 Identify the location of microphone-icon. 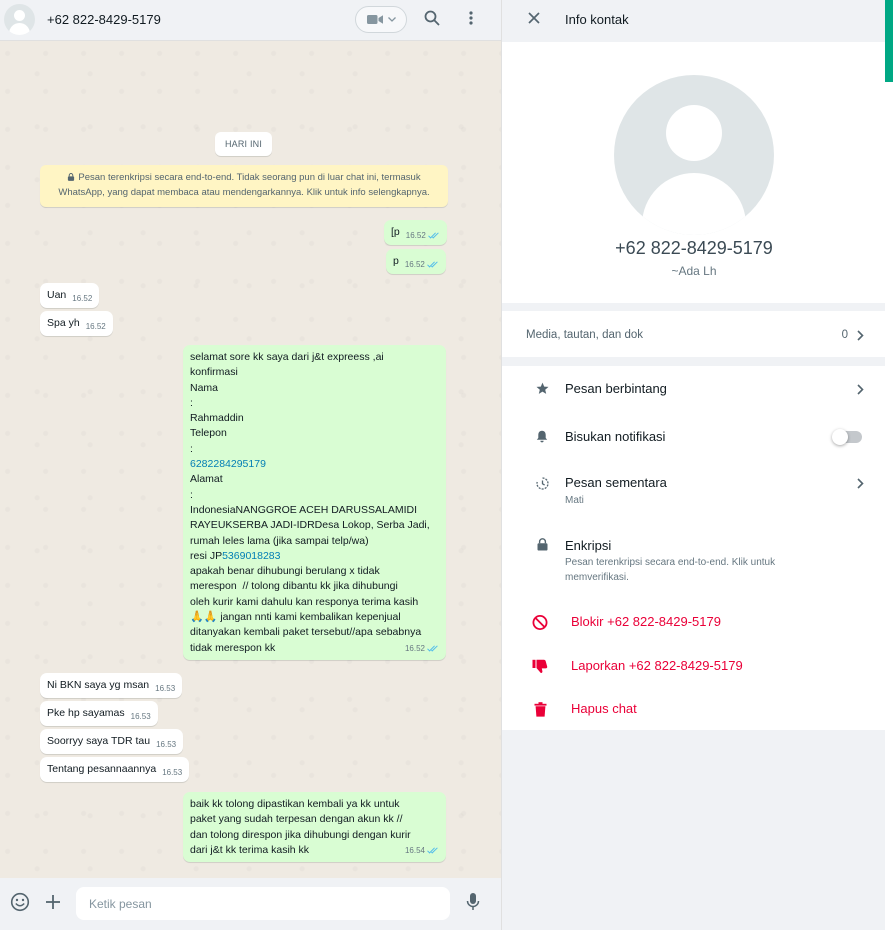
(473, 904).